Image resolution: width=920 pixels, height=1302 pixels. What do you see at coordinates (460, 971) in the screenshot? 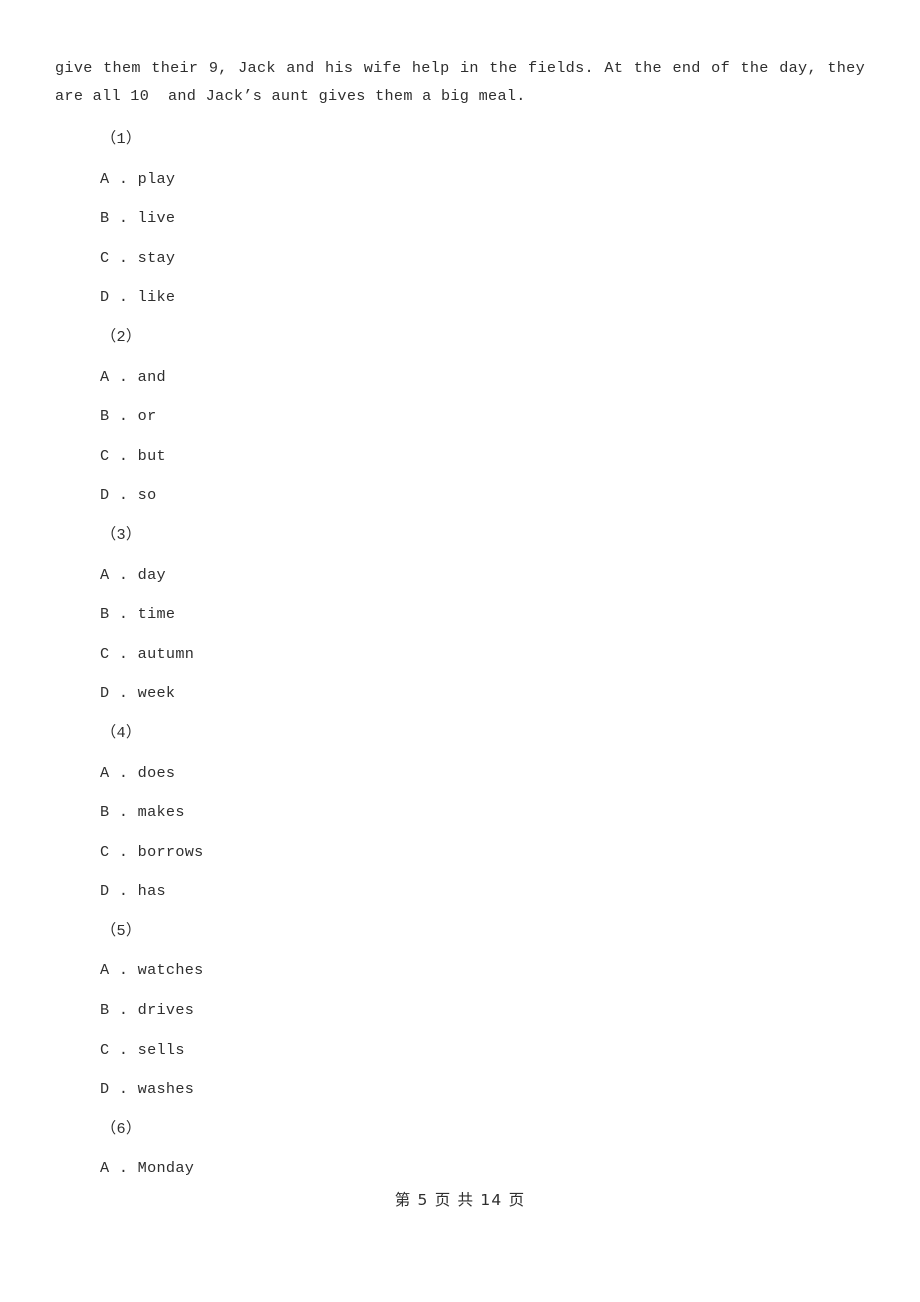
I see `answer-option: A . watches` at bounding box center [460, 971].